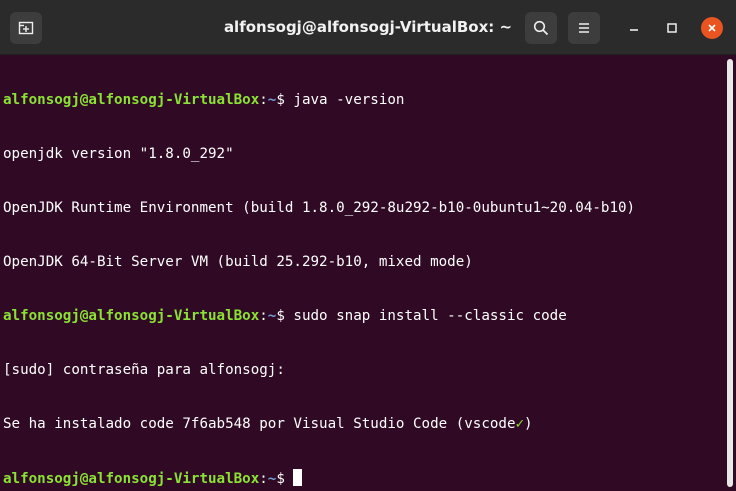 This screenshot has width=736, height=491. I want to click on terminal-line: openjdk version "1.8.0_292", so click(118, 154).